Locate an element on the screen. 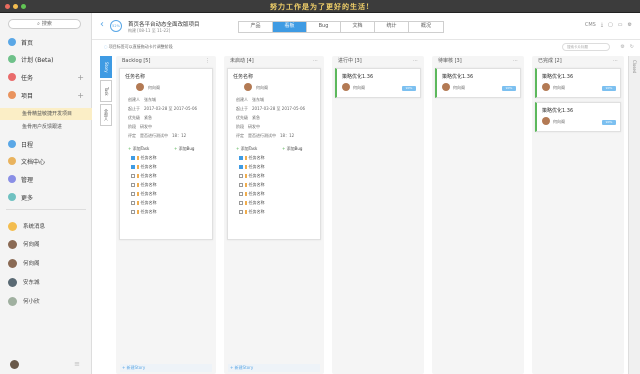  dates-label: 起止于 is located at coordinates (242, 108).